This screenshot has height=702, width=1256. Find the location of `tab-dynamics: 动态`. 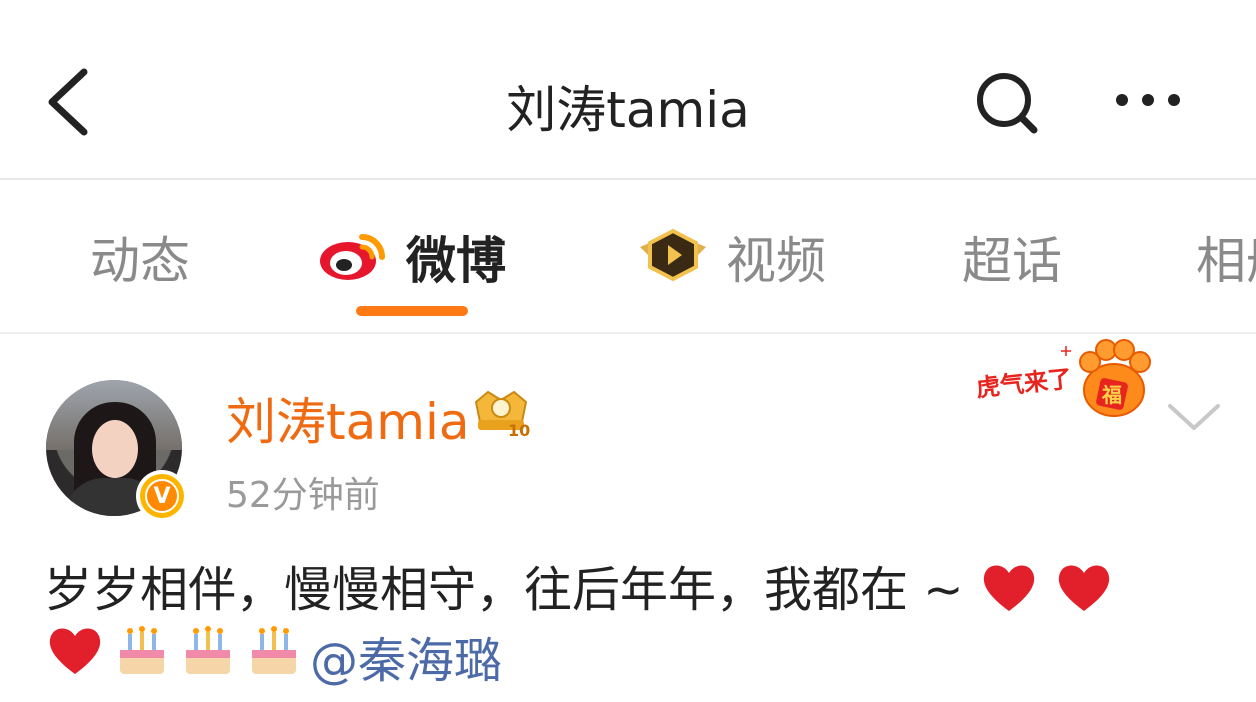

tab-dynamics: 动态 is located at coordinates (140, 257).